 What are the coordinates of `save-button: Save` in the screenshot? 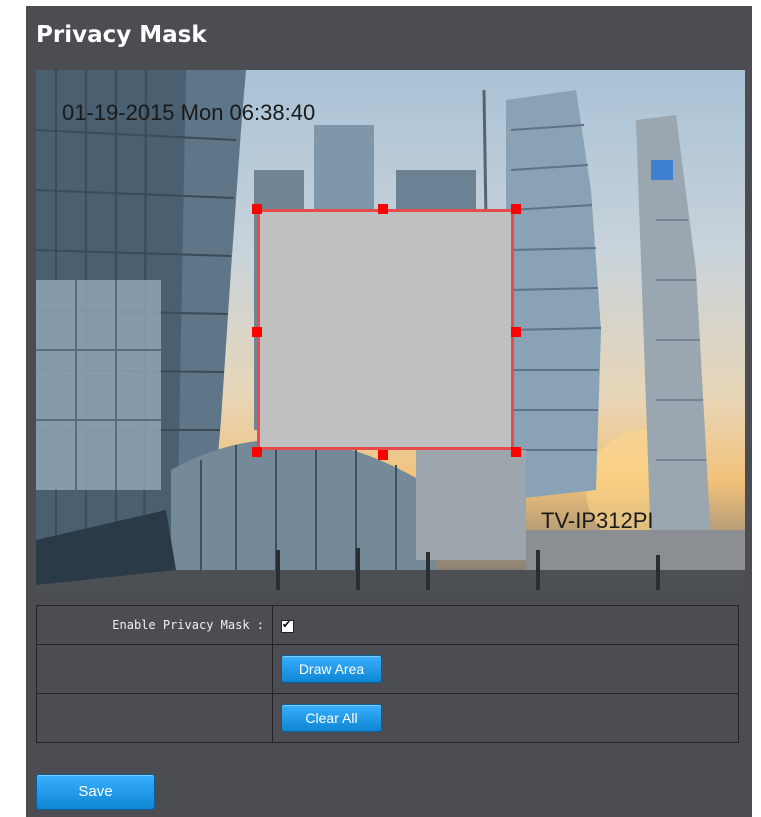 It's located at (95, 792).